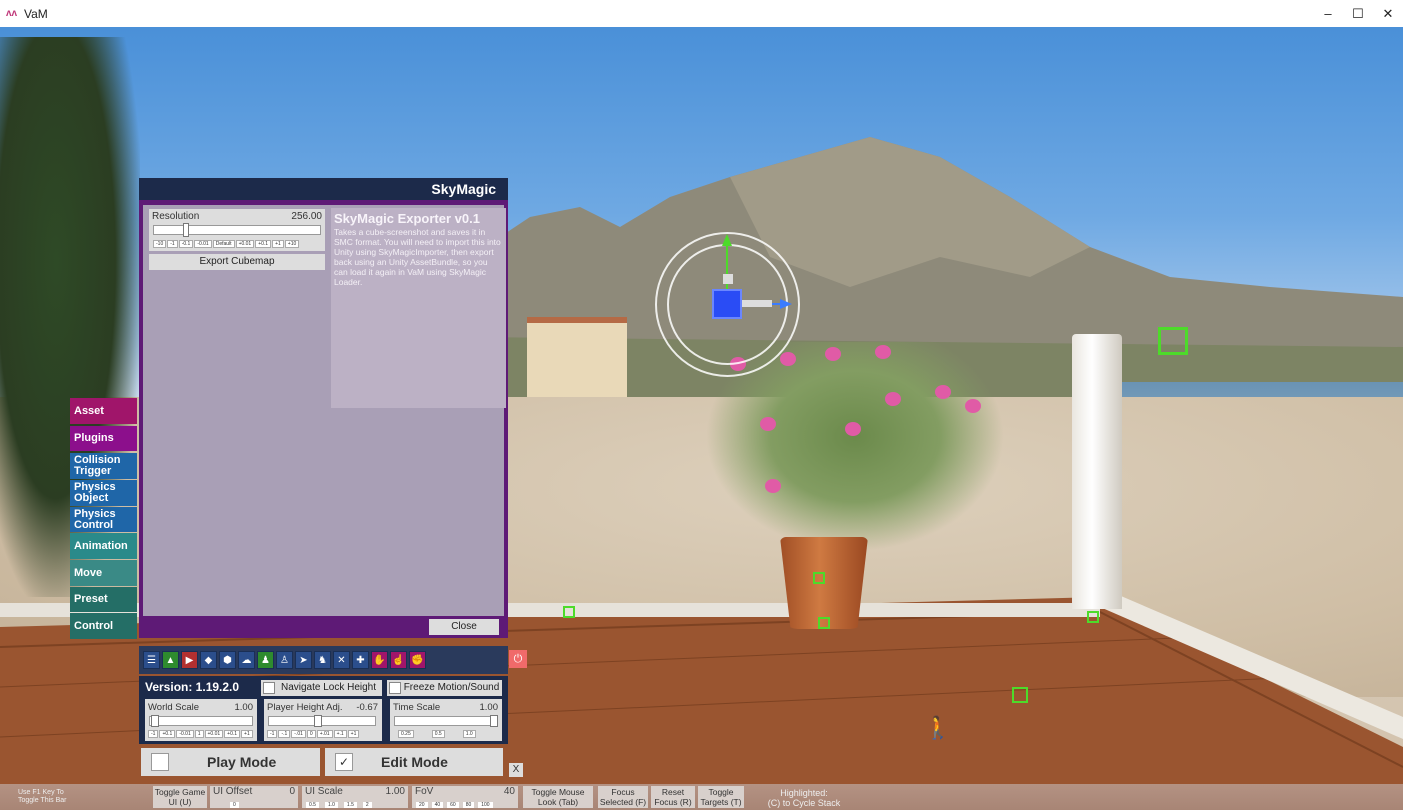  Describe the element at coordinates (727, 304) in the screenshot. I see `selected-object-handle` at that location.